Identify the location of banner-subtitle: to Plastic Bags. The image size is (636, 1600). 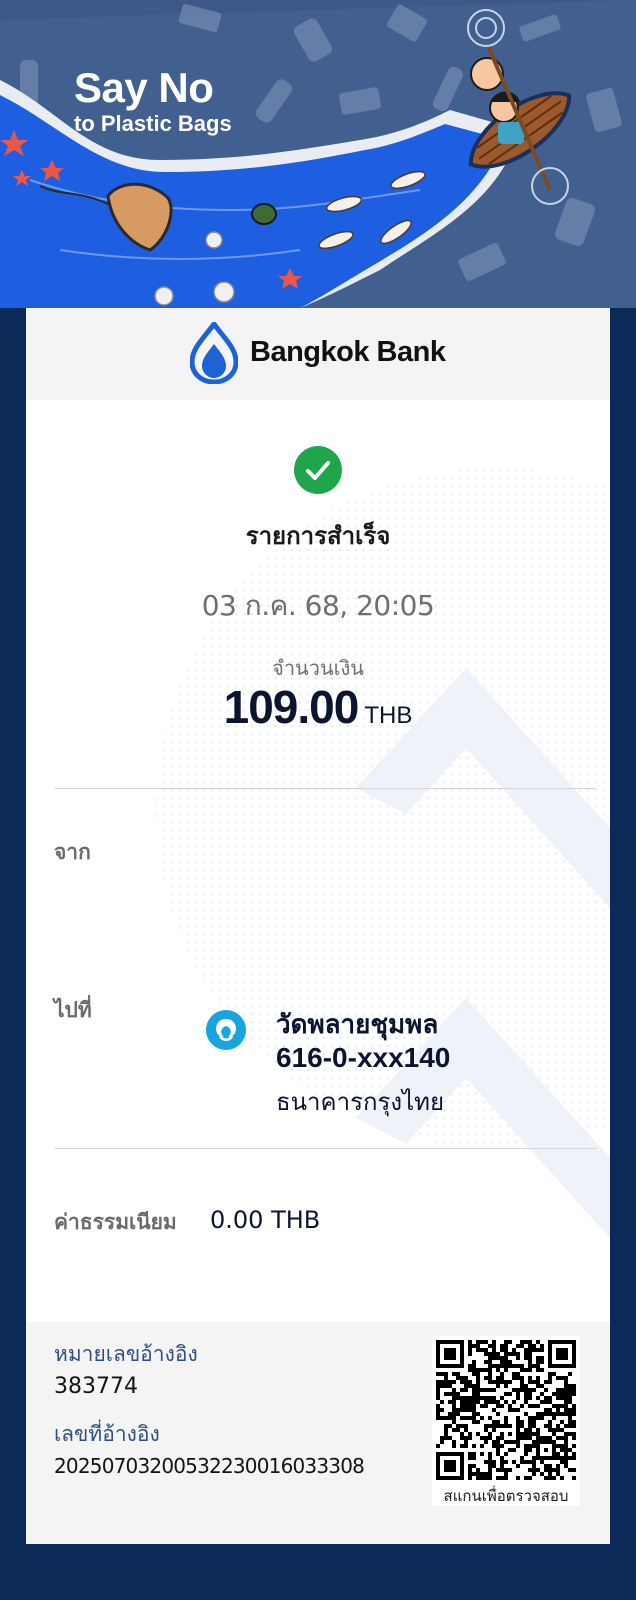
(153, 123).